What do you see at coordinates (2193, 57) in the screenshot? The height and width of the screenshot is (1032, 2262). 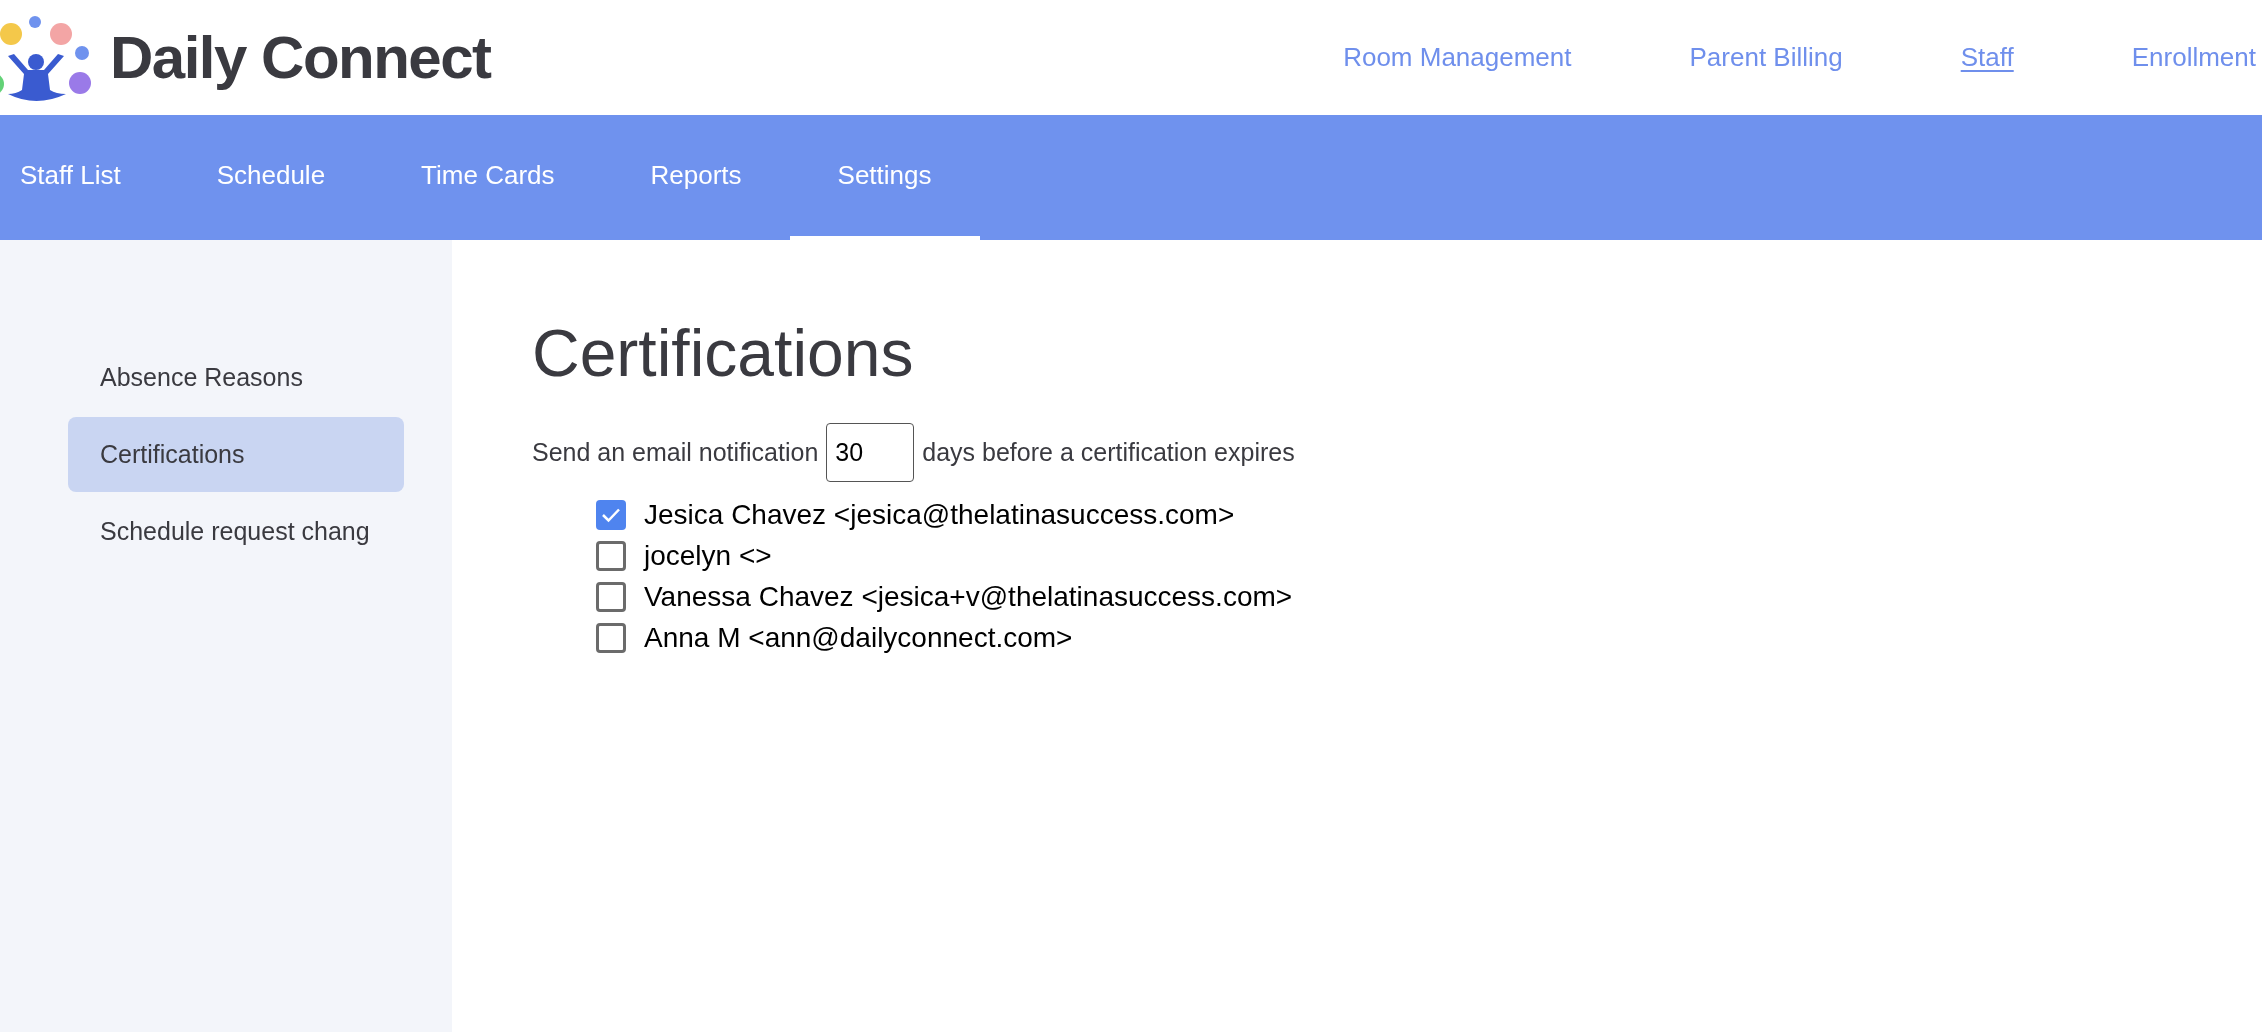 I see `top-nav-link: Enrollment` at bounding box center [2193, 57].